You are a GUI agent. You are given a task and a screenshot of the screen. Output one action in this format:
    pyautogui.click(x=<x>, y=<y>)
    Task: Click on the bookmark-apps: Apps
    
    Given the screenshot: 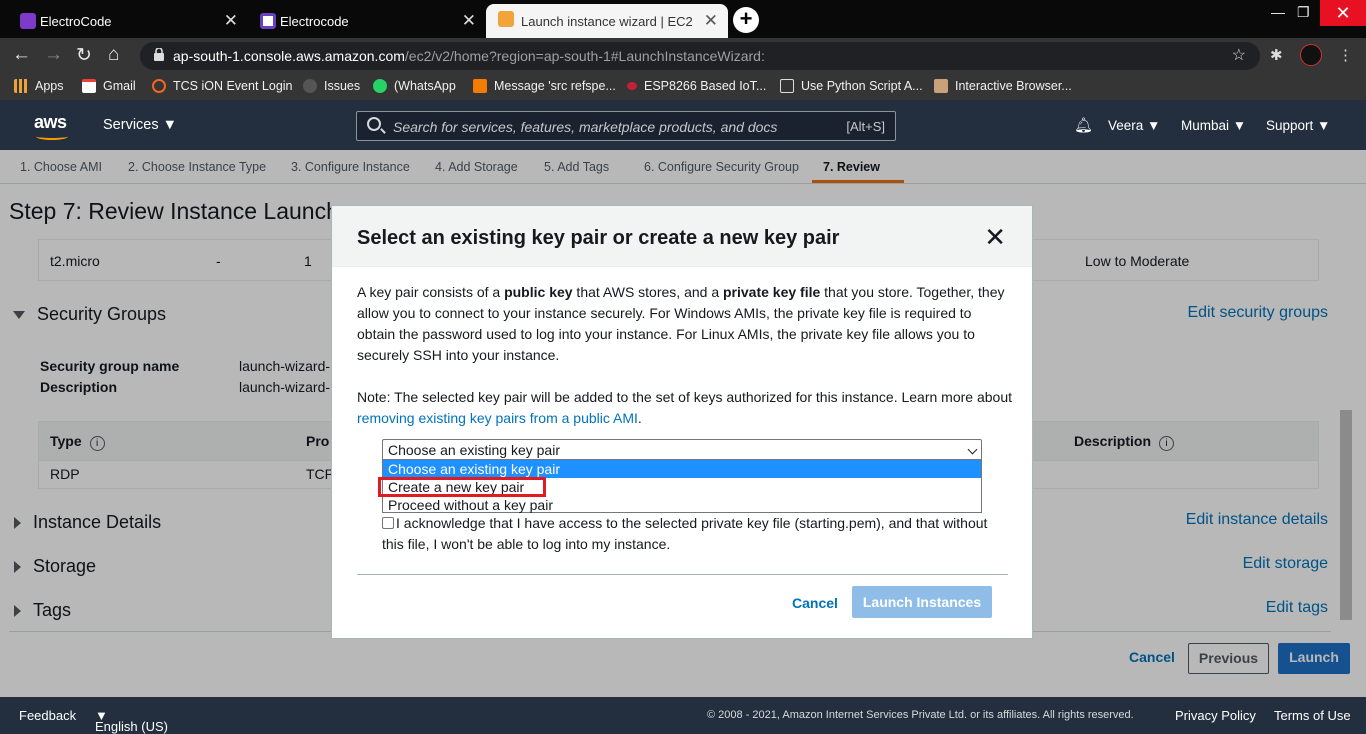 What is the action you would take?
    pyautogui.click(x=39, y=86)
    